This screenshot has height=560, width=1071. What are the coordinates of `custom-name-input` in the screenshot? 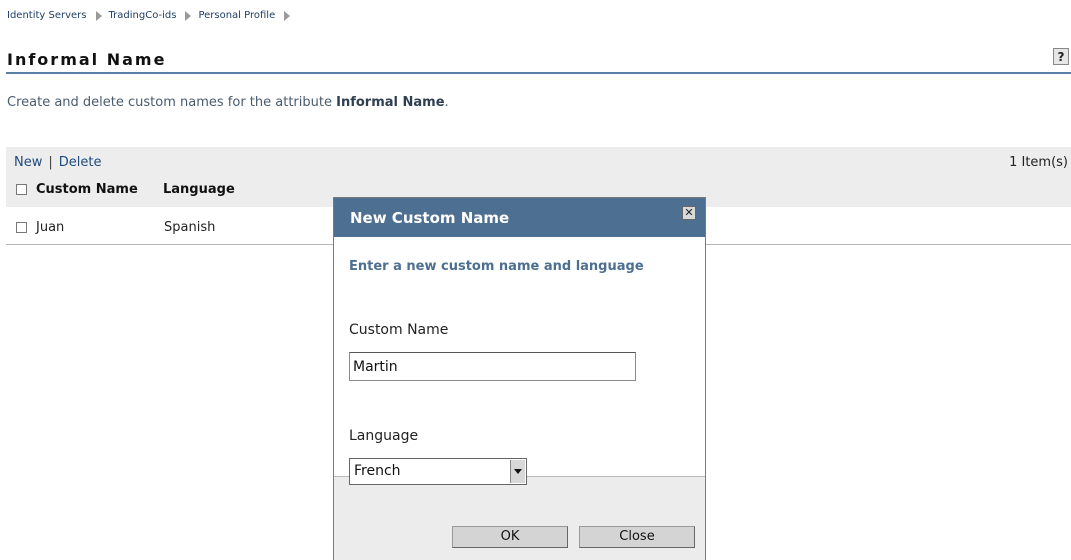 It's located at (492, 366).